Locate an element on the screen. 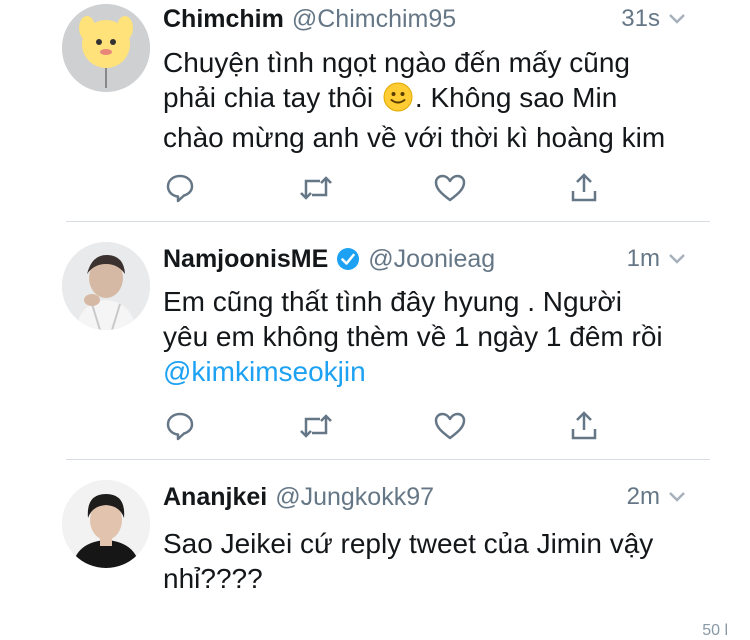 This screenshot has height=640, width=750. tweet-header: Ananjkei @Jungkokk97 2m is located at coordinates (425, 497).